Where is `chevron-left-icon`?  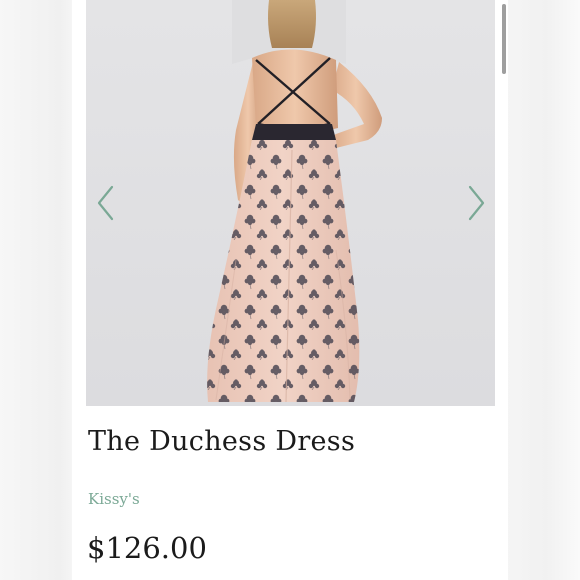 chevron-left-icon is located at coordinates (105, 203).